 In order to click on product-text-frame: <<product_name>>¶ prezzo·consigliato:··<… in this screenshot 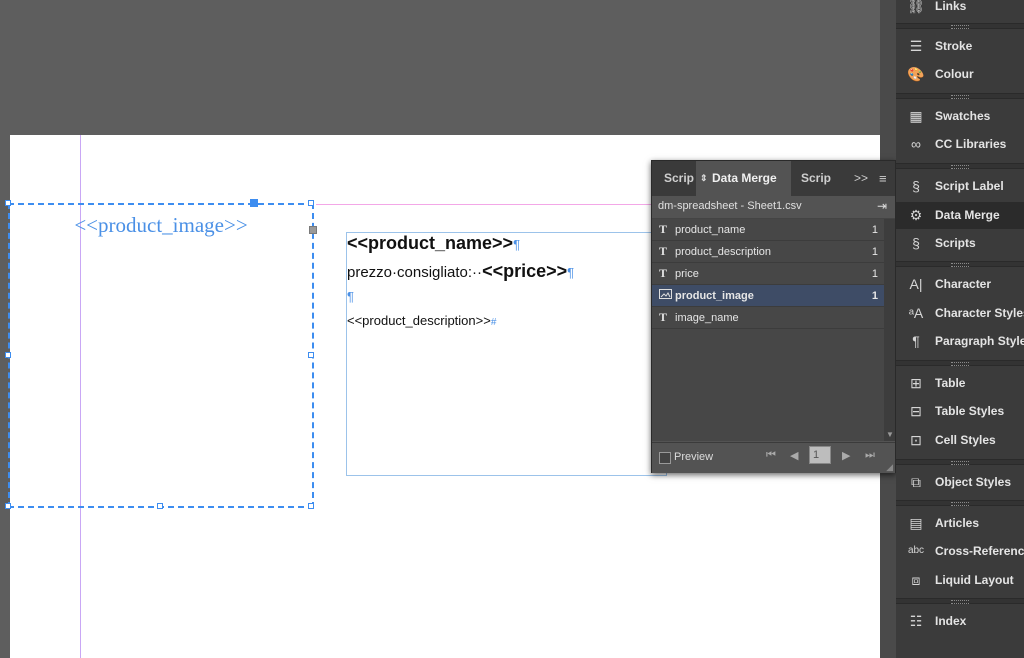, I will do `click(506, 354)`.